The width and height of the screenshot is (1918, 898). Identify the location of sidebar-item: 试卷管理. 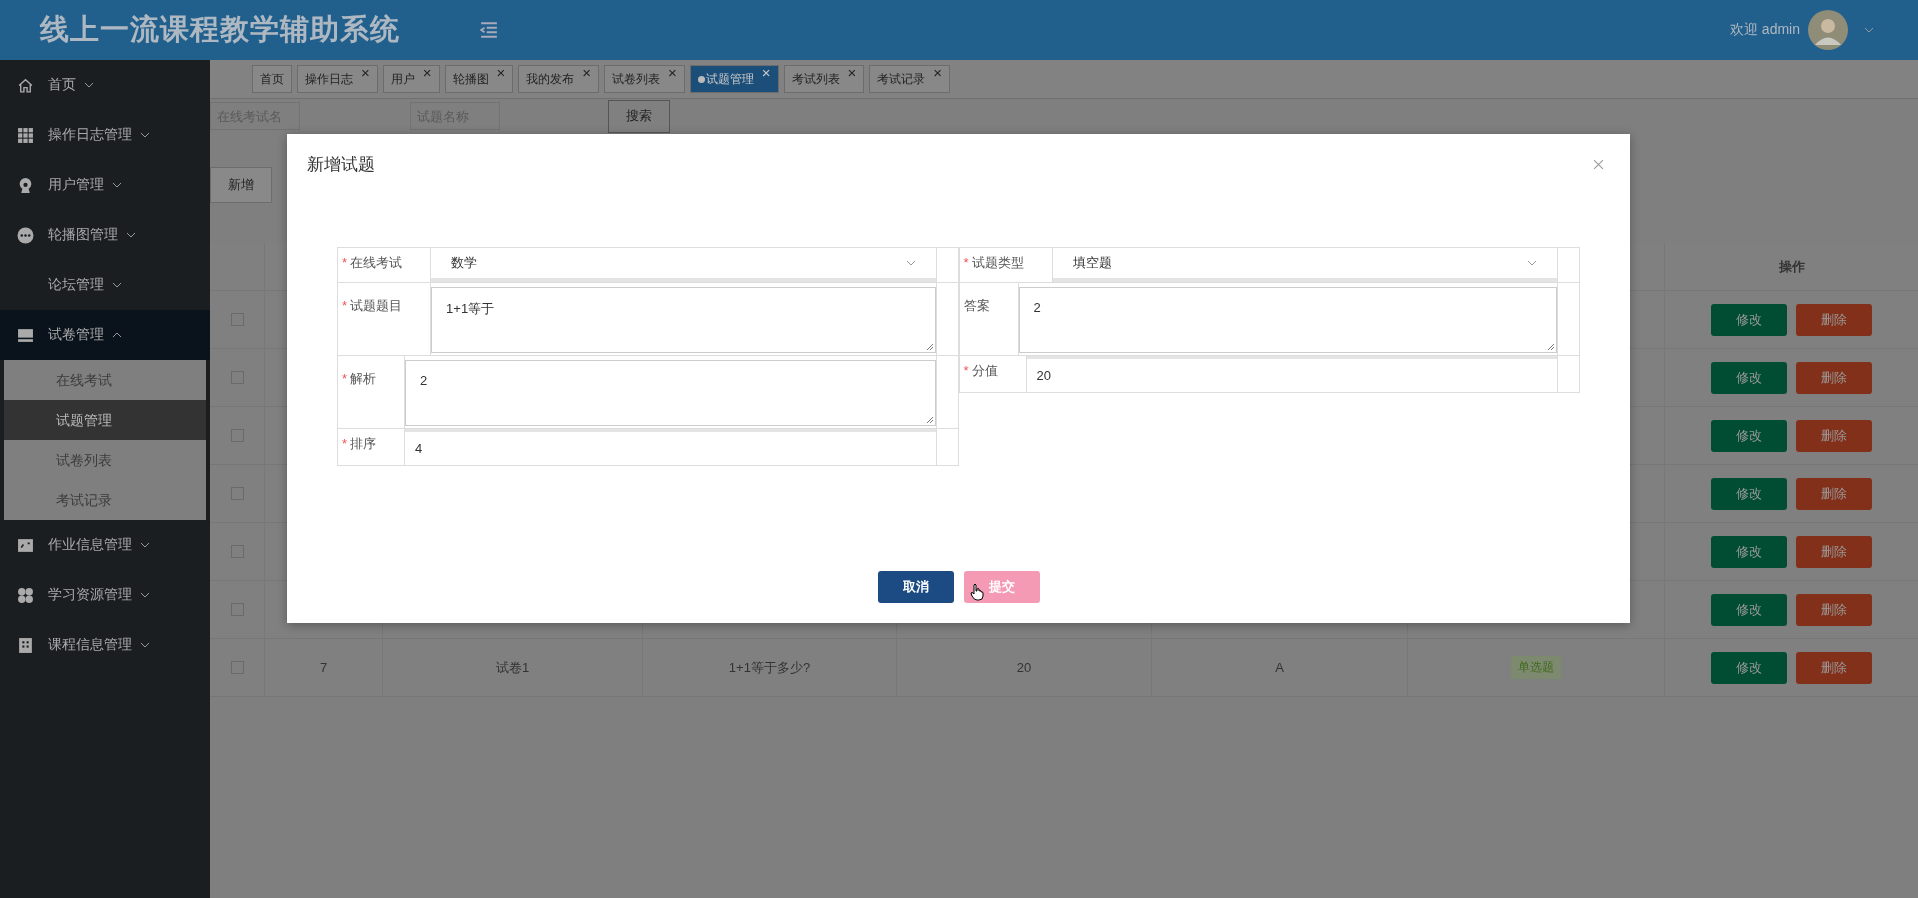
(105, 335).